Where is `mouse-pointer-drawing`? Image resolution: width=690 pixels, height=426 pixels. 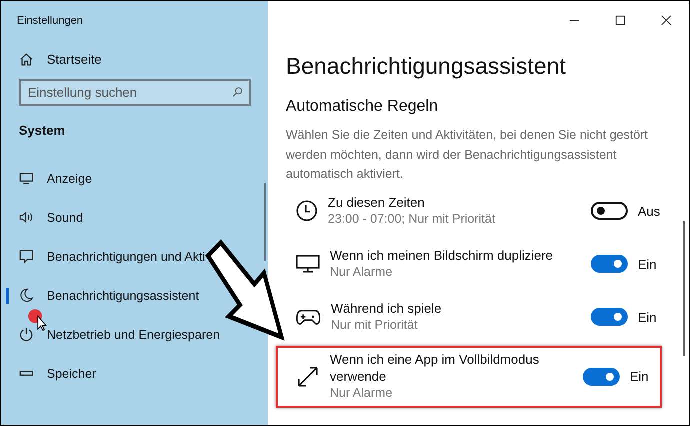 mouse-pointer-drawing is located at coordinates (39, 320).